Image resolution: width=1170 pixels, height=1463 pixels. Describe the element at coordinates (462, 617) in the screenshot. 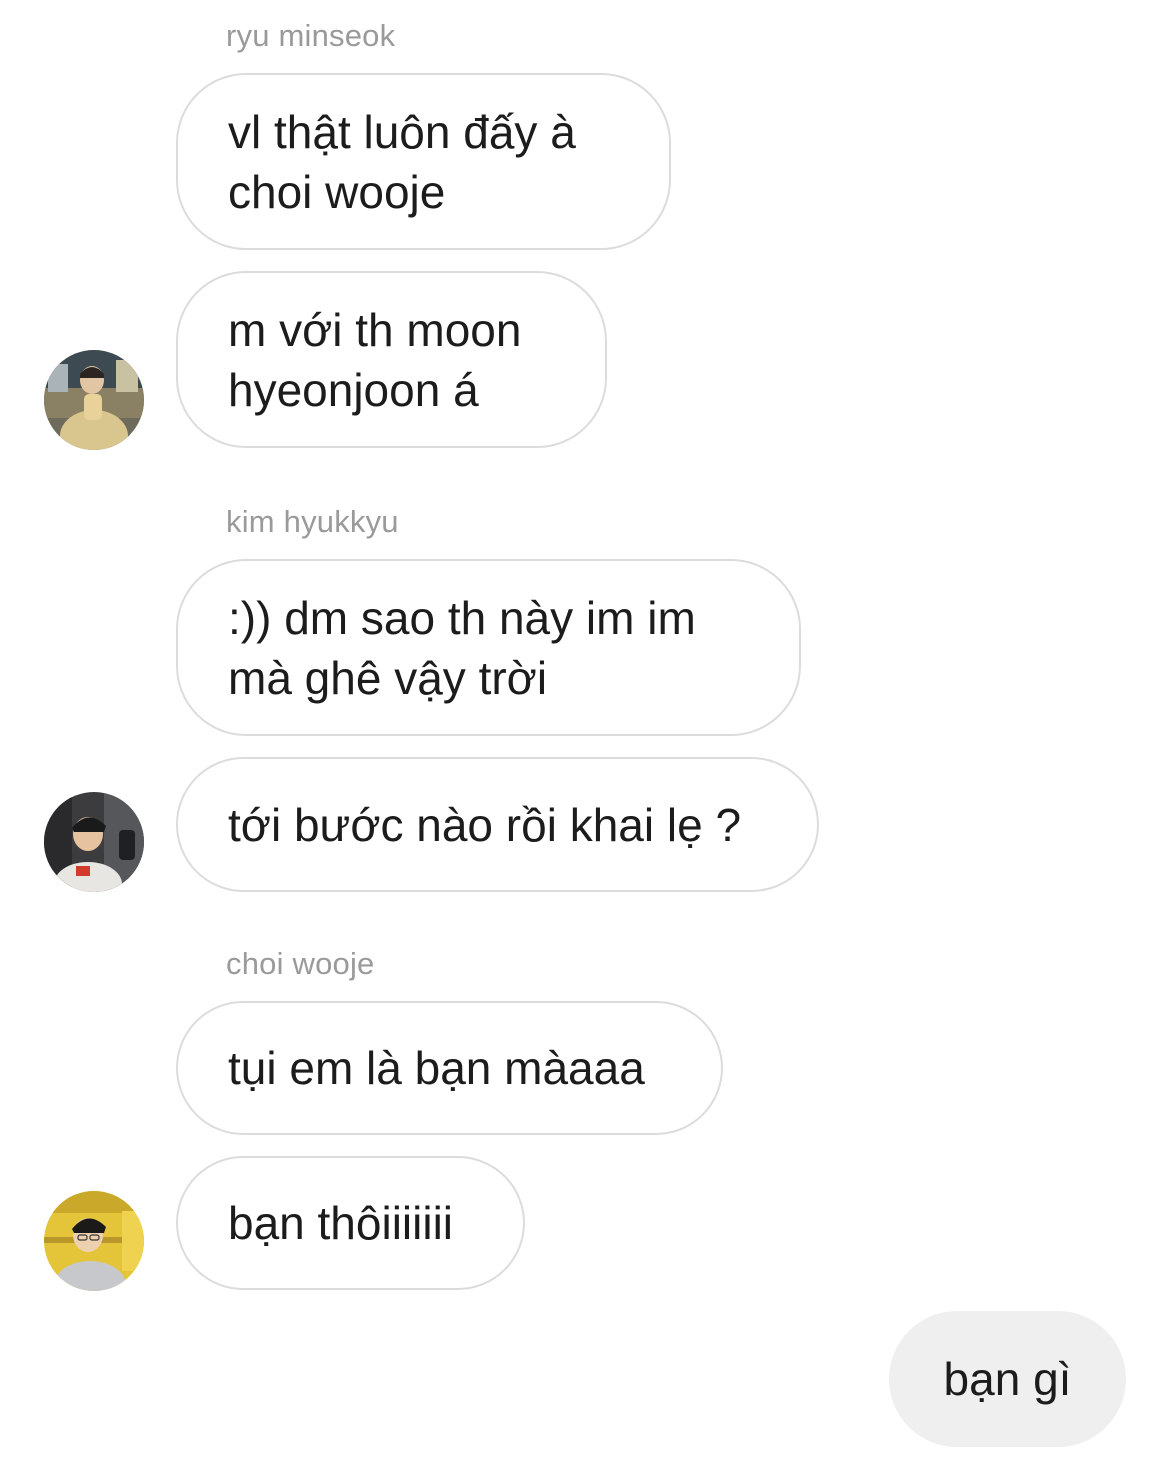

I see `message-line: :)) dm sao th này im im` at that location.